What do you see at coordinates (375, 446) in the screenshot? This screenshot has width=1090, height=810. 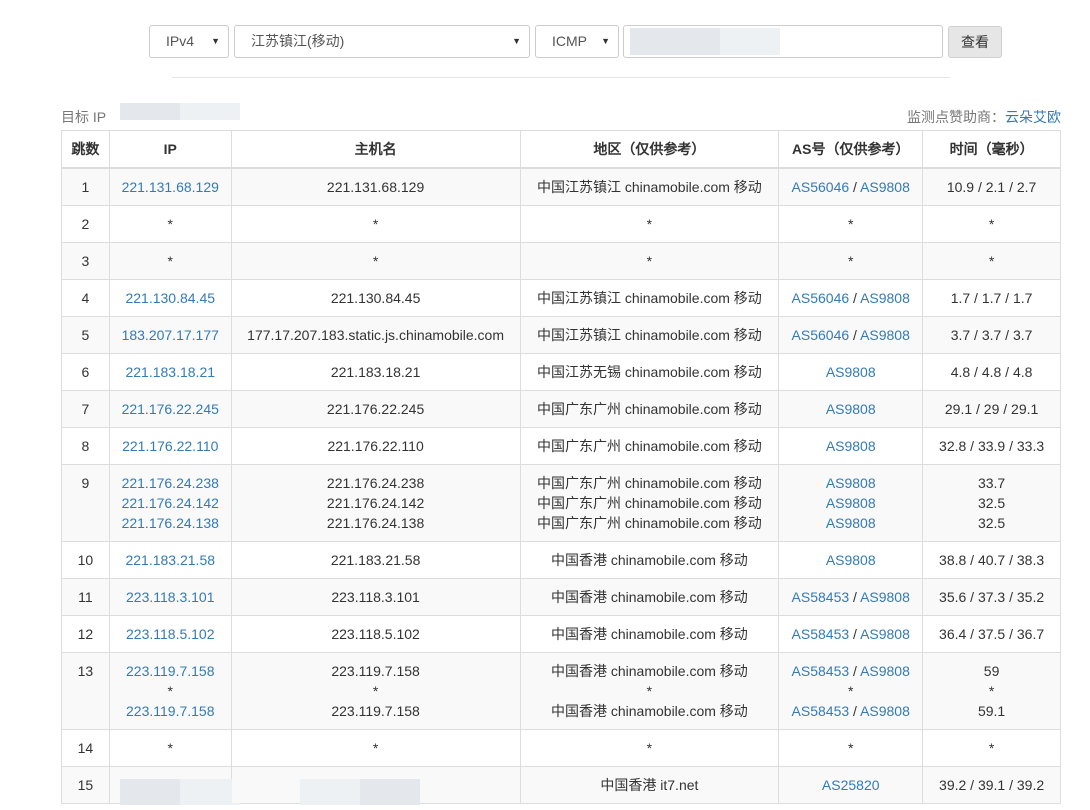 I see `hostname-value: 221.176.22.110` at bounding box center [375, 446].